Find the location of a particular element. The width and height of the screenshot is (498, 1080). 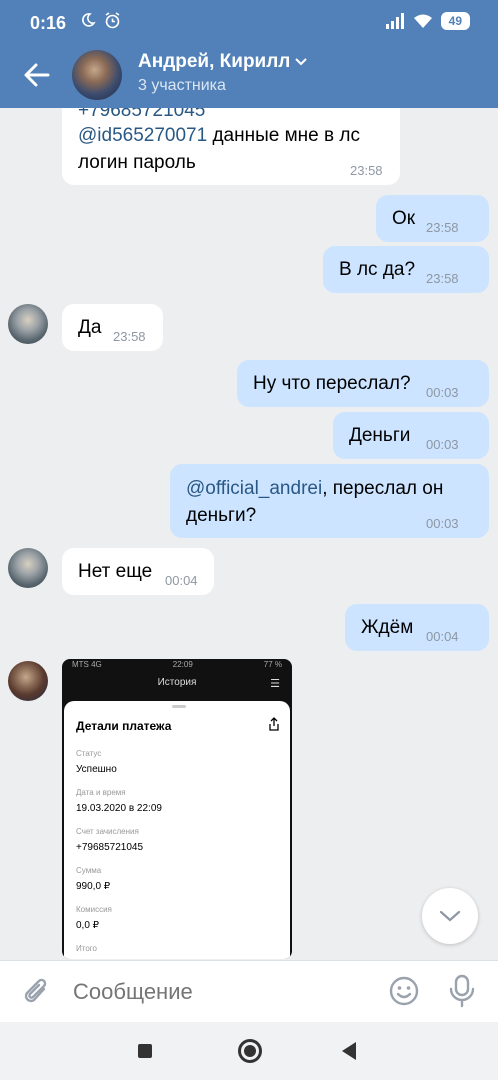

alarm-icon is located at coordinates (112, 20).